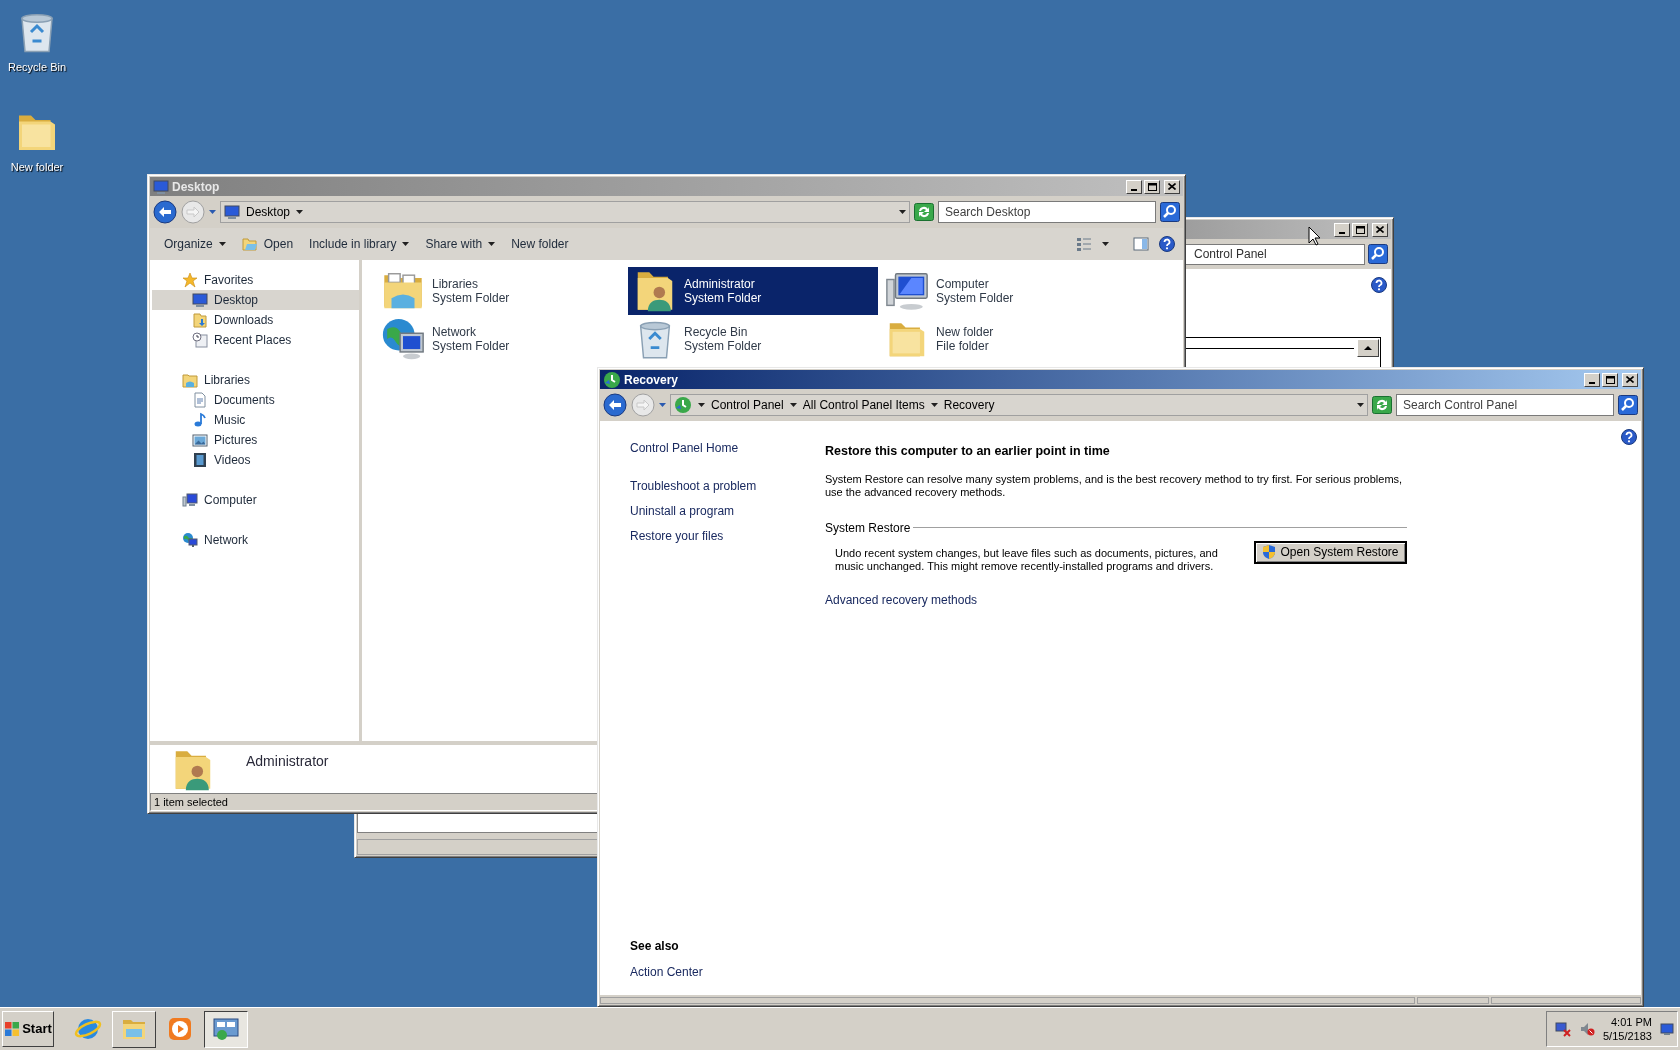  Describe the element at coordinates (255, 280) in the screenshot. I see `nav-item: Favorites` at that location.